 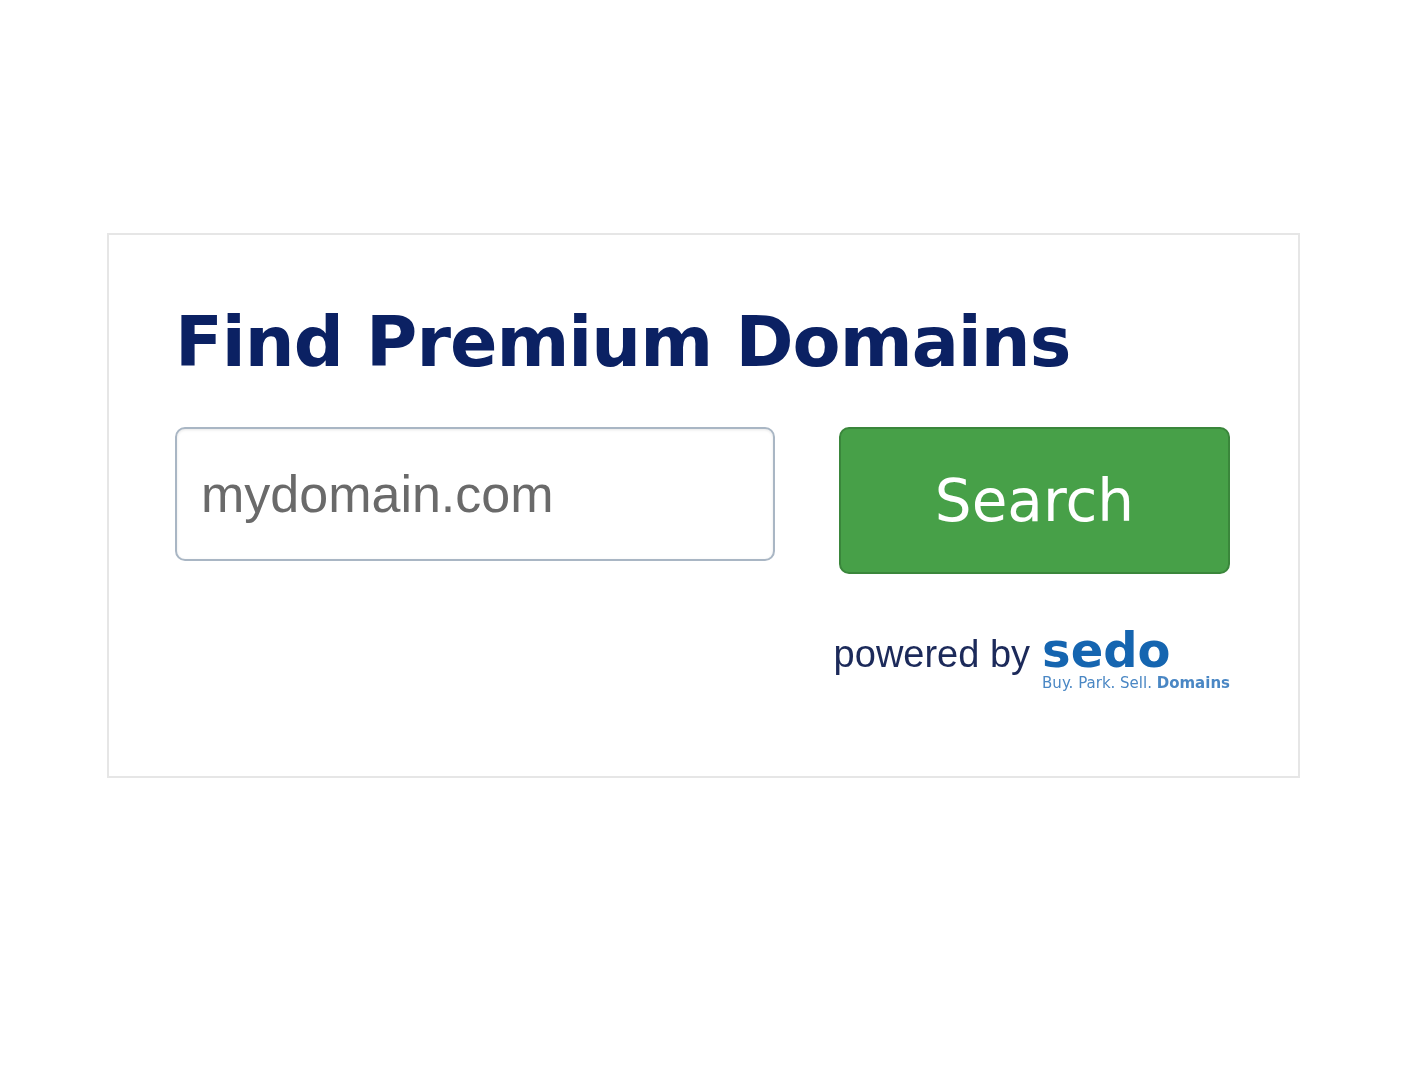 I want to click on logo-tagline: Buy. Park. Sell. Domains, so click(x=1136, y=683).